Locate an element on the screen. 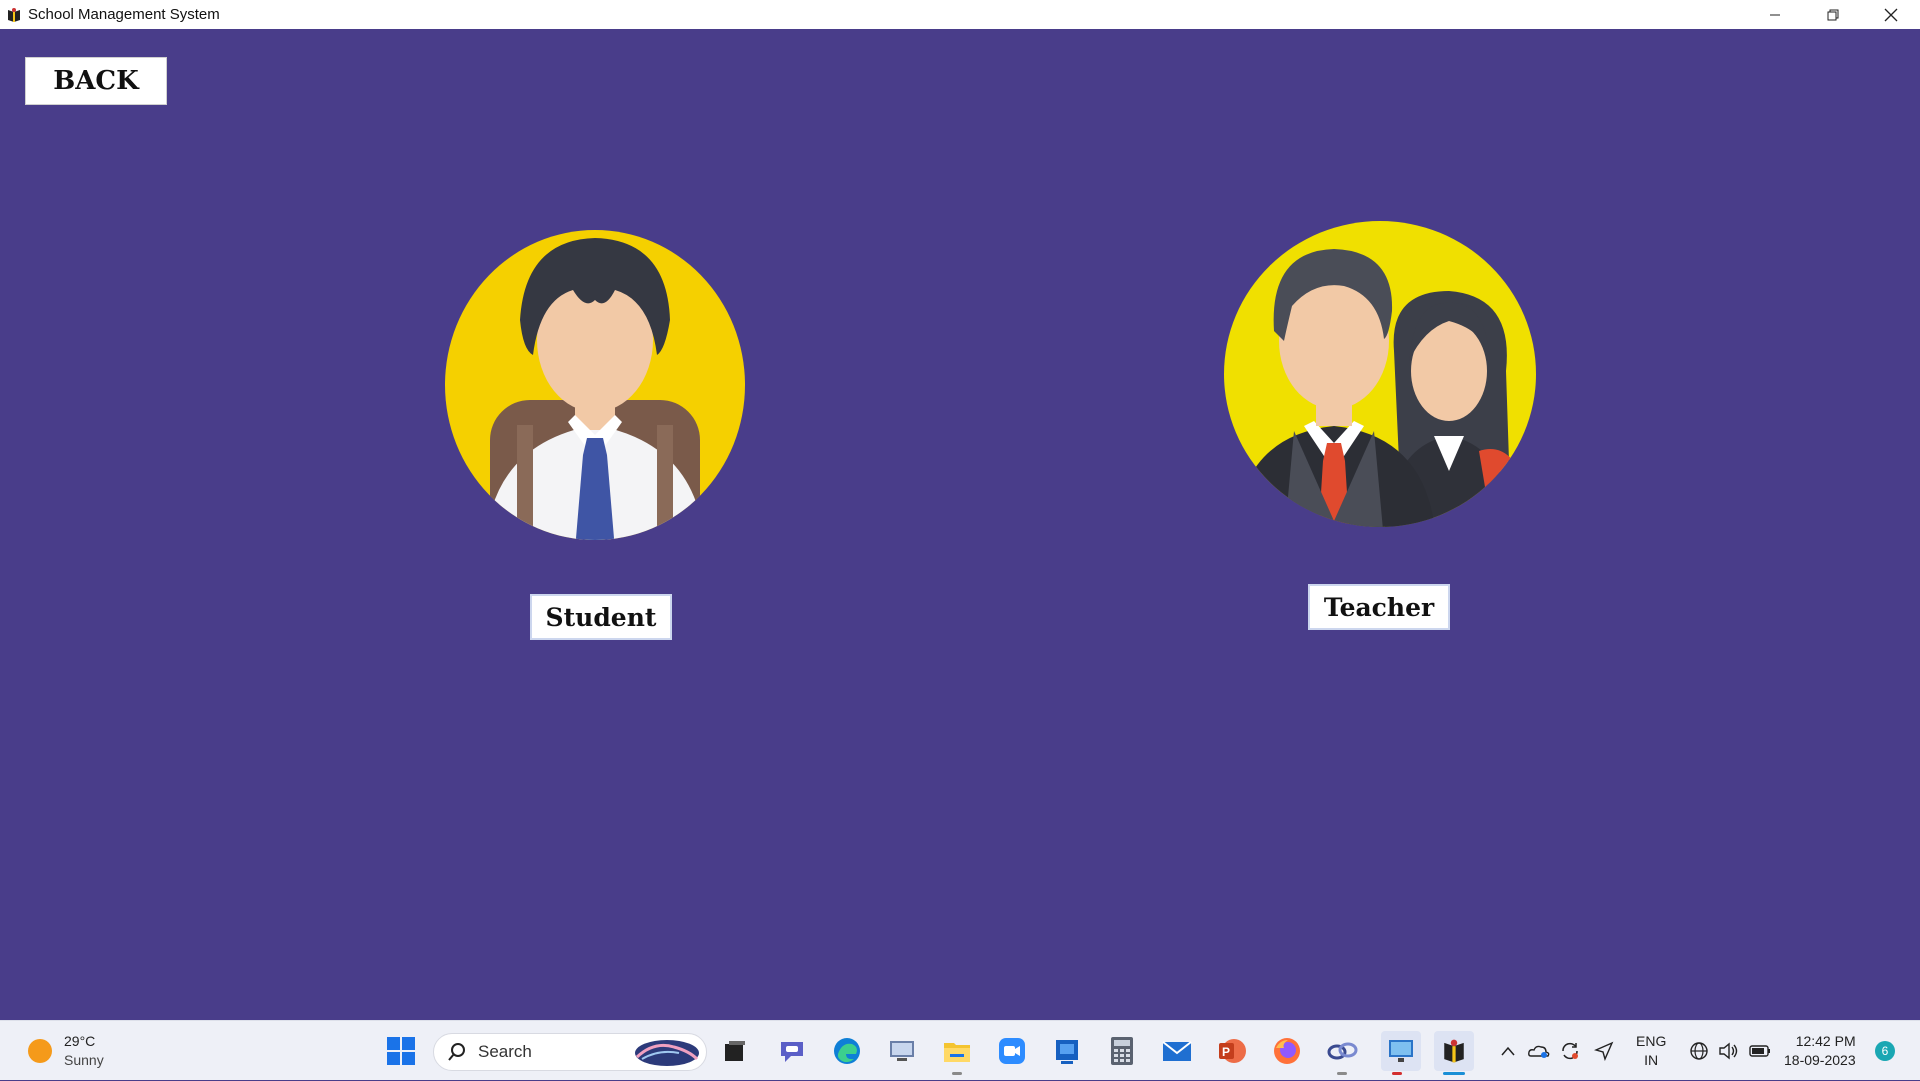  weather-condition: Sunny is located at coordinates (84, 1060).